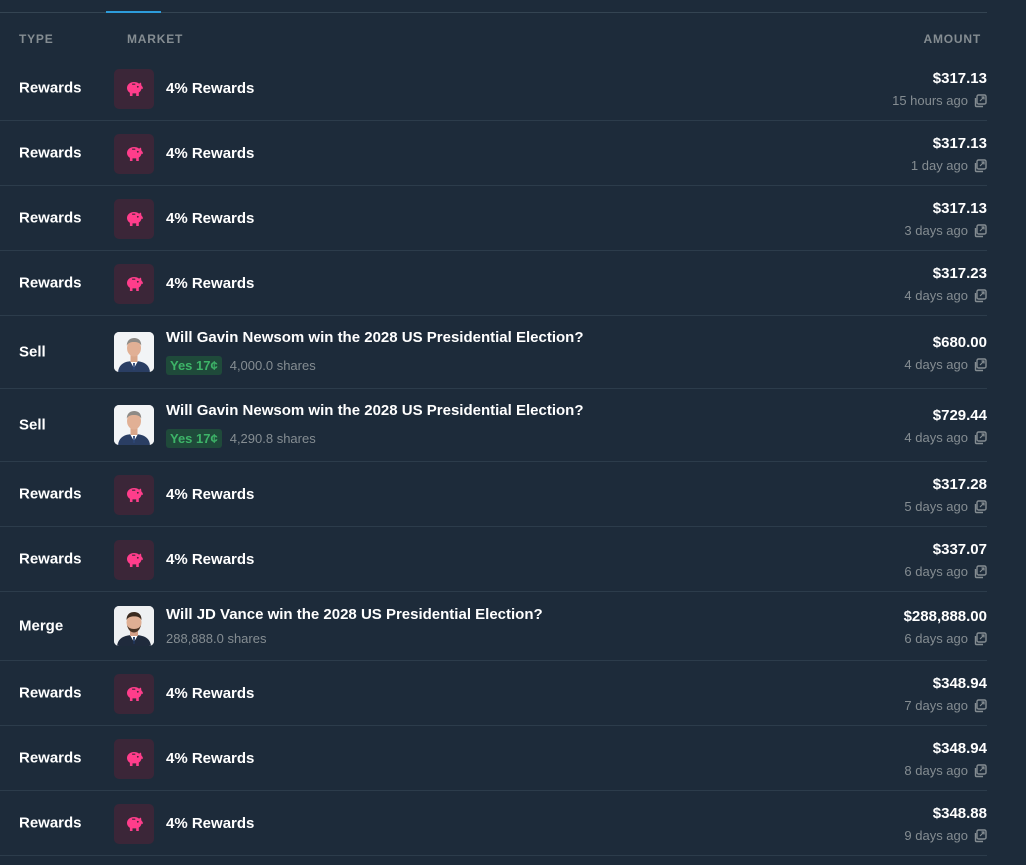  Describe the element at coordinates (155, 39) in the screenshot. I see `column-header-market: MARKET` at that location.